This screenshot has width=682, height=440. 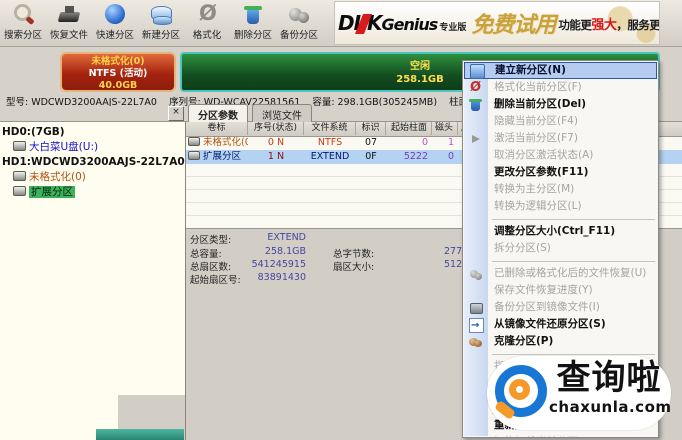 I want to click on context-menu-item: 更改分区参数(F11), so click(x=560, y=172).